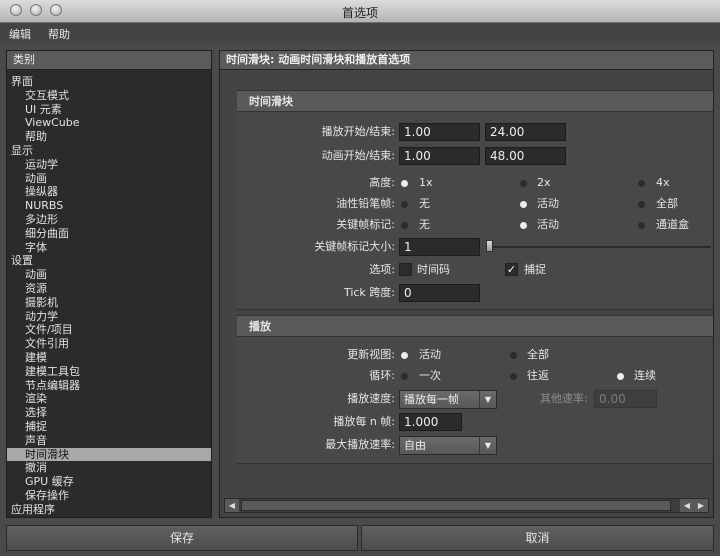  Describe the element at coordinates (548, 224) in the screenshot. I see `keyticks-active-label: 活动` at that location.